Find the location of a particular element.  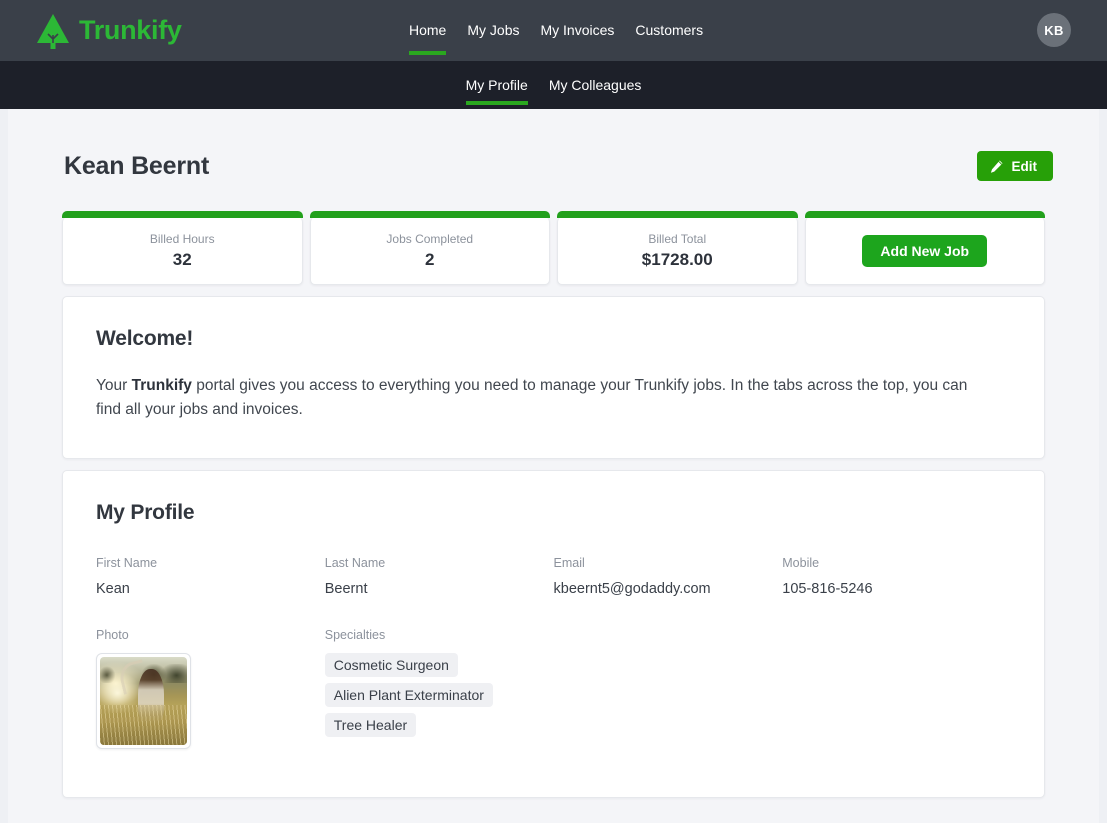

welcome-title: Welcome! is located at coordinates (145, 338).